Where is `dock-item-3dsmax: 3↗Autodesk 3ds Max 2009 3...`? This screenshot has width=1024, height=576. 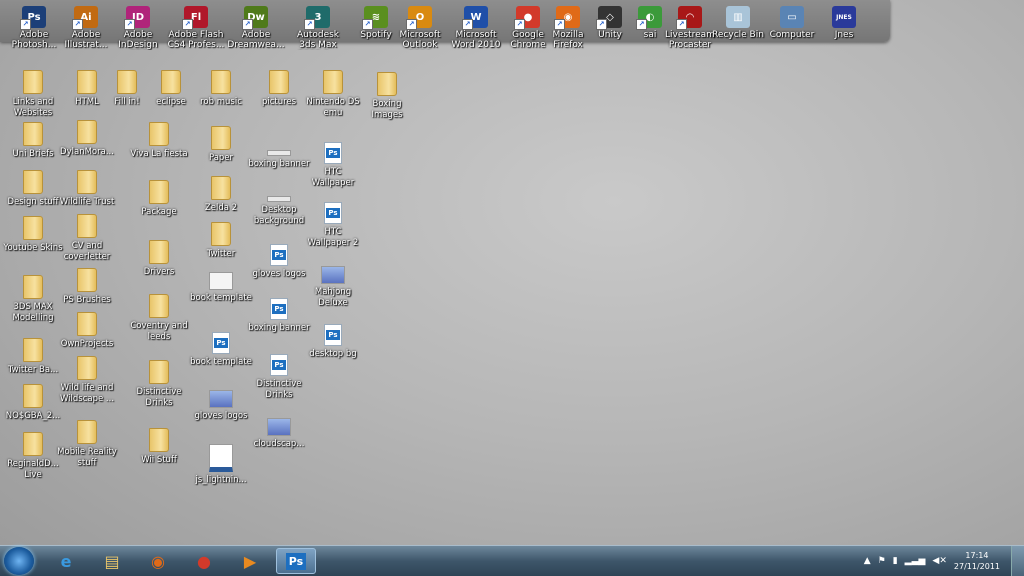
dock-item-3dsmax: 3↗Autodesk 3ds Max 2009 3... is located at coordinates (318, 26).